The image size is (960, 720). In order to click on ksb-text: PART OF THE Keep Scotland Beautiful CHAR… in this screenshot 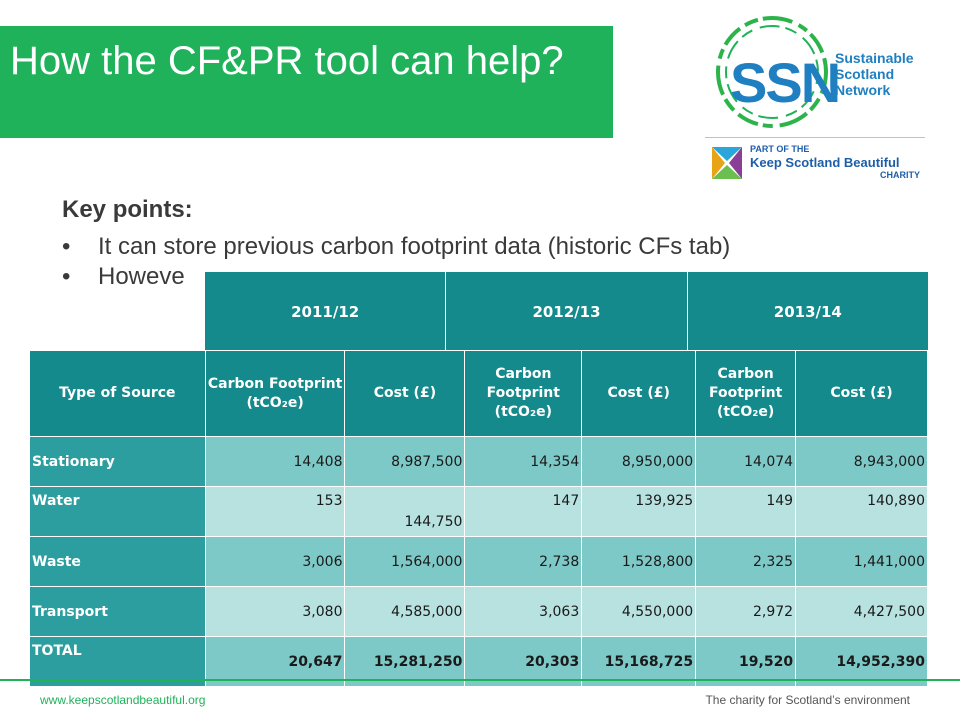, I will do `click(840, 162)`.